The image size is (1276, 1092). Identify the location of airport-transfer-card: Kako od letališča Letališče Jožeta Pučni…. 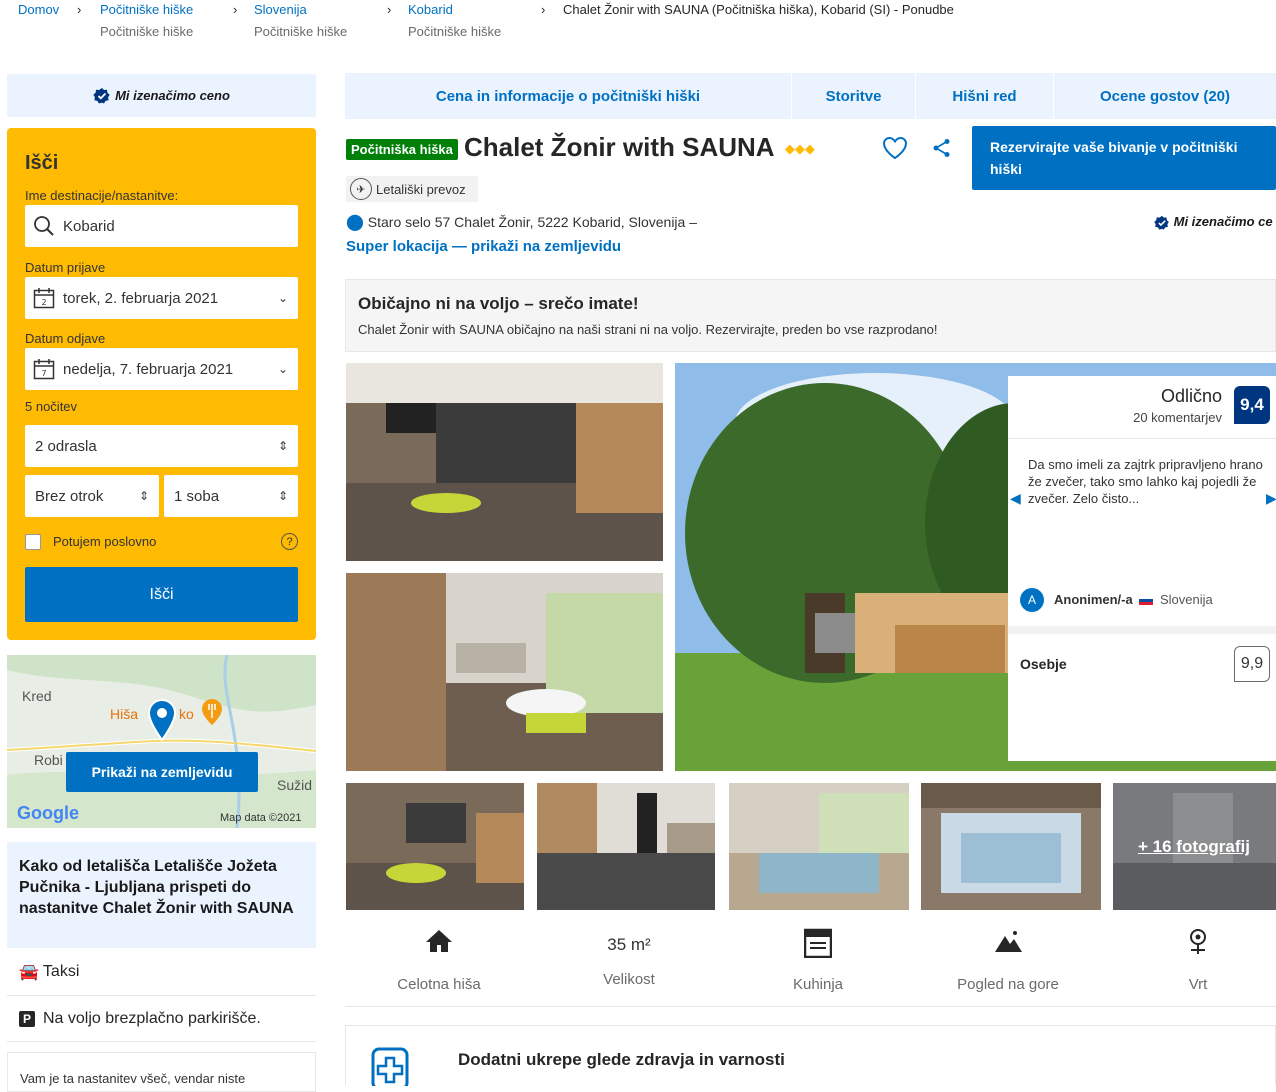
(161, 895).